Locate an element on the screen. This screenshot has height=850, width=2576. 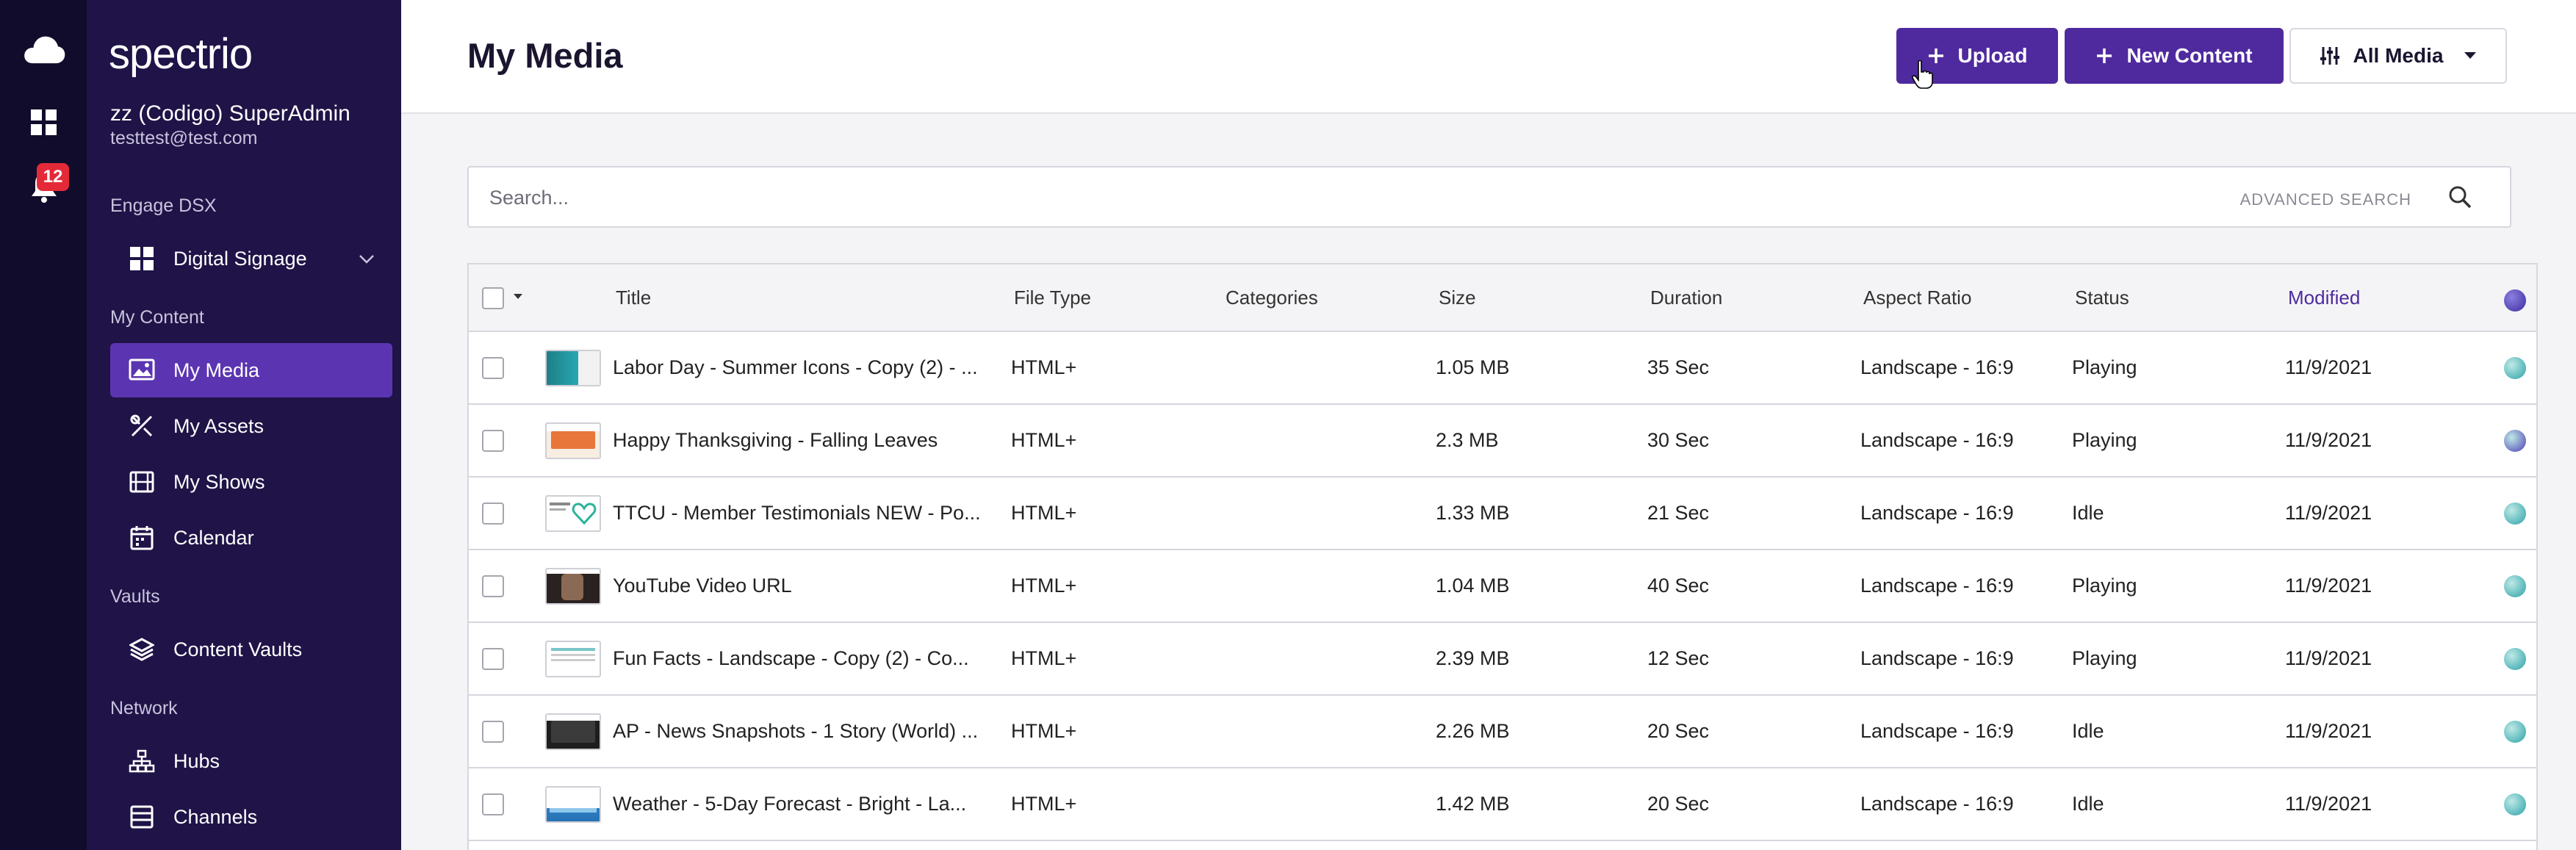
cell-size: 2.26 MB is located at coordinates (1473, 731).